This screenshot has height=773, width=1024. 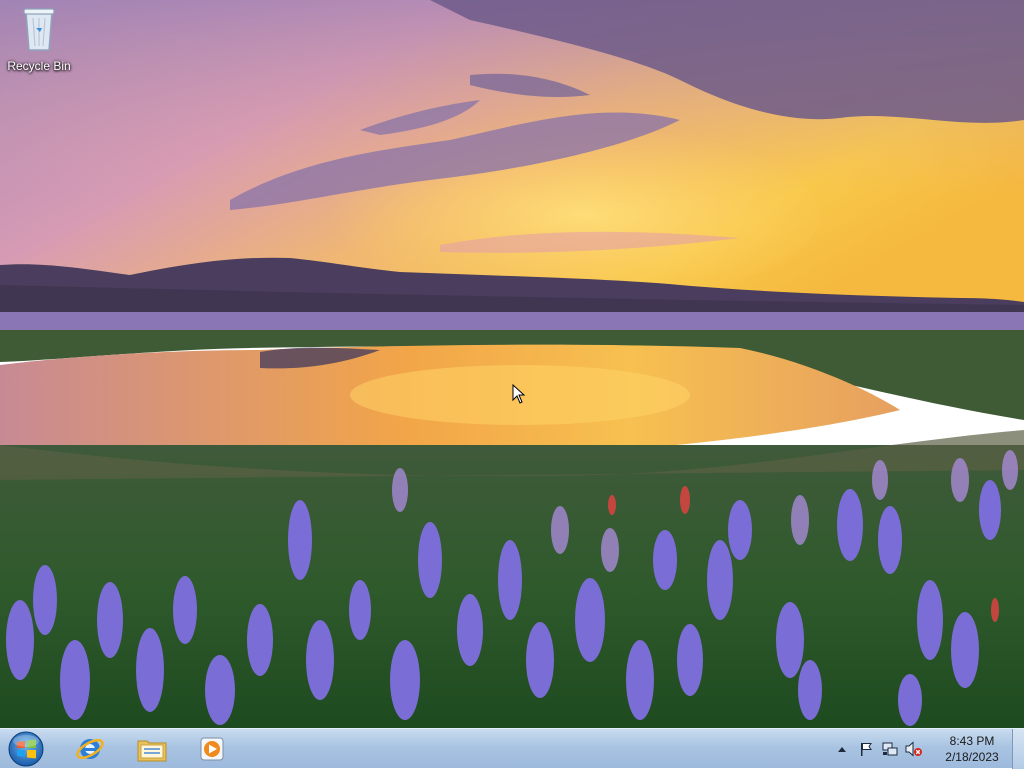 I want to click on action-center-flag-icon, so click(x=866, y=749).